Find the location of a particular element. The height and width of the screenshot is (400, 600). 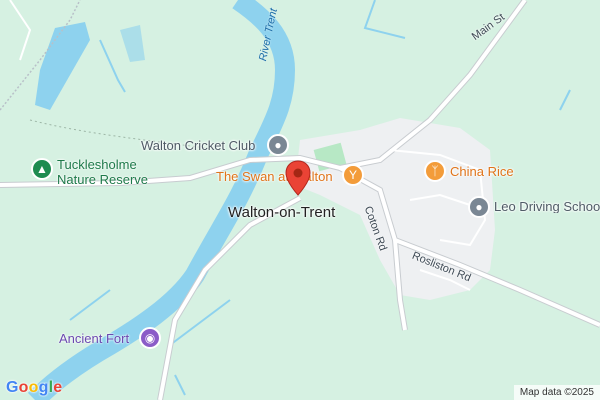

logo-letter: G is located at coordinates (12, 387).